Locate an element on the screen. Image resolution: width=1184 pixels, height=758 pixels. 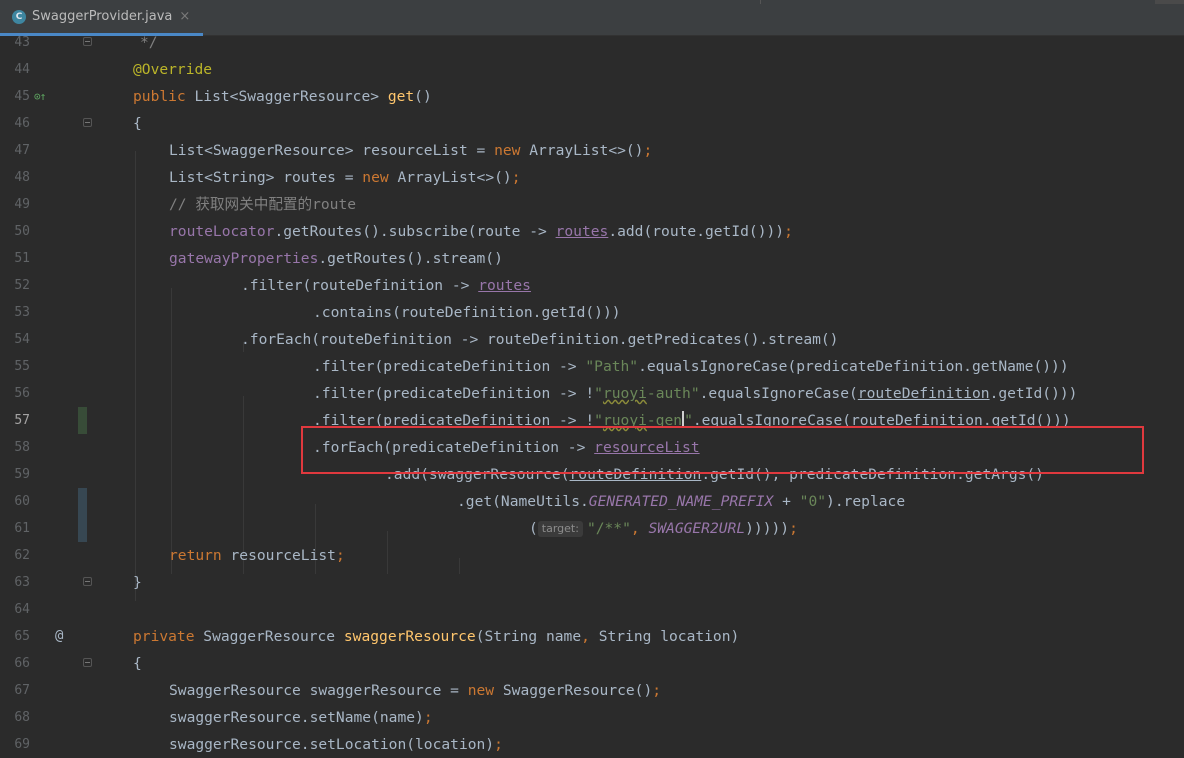
line-number: 61 is located at coordinates (22, 528).